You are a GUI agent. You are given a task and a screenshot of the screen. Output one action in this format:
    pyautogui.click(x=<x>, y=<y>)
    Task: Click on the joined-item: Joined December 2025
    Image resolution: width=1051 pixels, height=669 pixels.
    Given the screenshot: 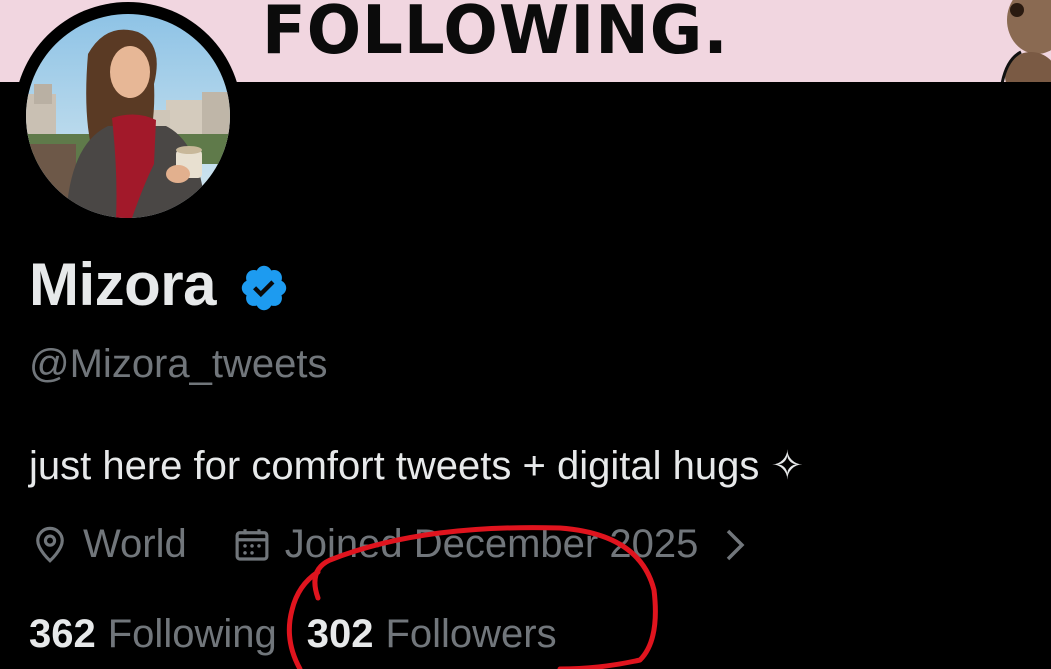 What is the action you would take?
    pyautogui.click(x=500, y=544)
    